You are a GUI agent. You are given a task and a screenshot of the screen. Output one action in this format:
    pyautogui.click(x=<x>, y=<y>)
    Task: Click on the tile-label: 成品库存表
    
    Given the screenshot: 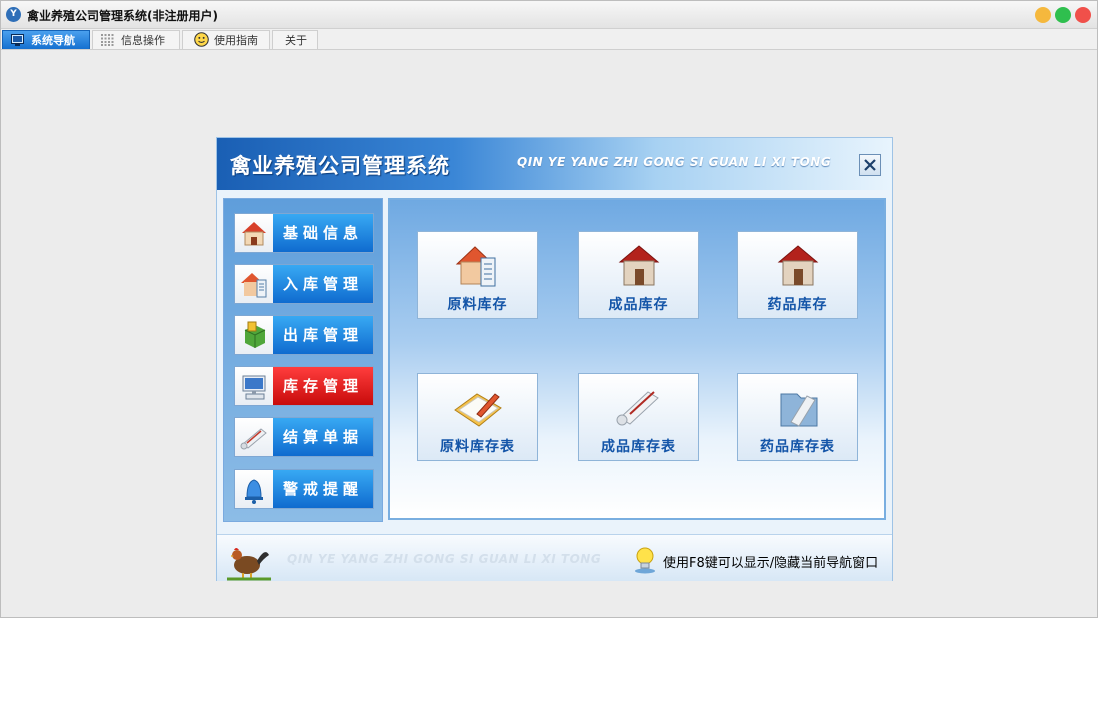 What is the action you would take?
    pyautogui.click(x=638, y=447)
    